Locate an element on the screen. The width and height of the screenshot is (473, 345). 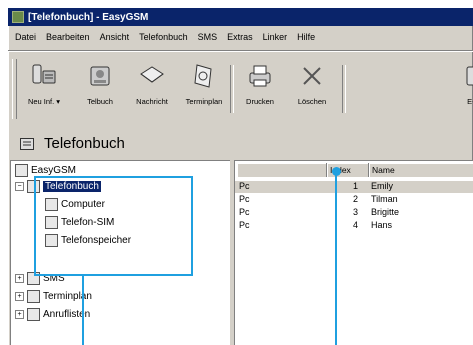
menu-extras: Extras is located at coordinates (240, 37).